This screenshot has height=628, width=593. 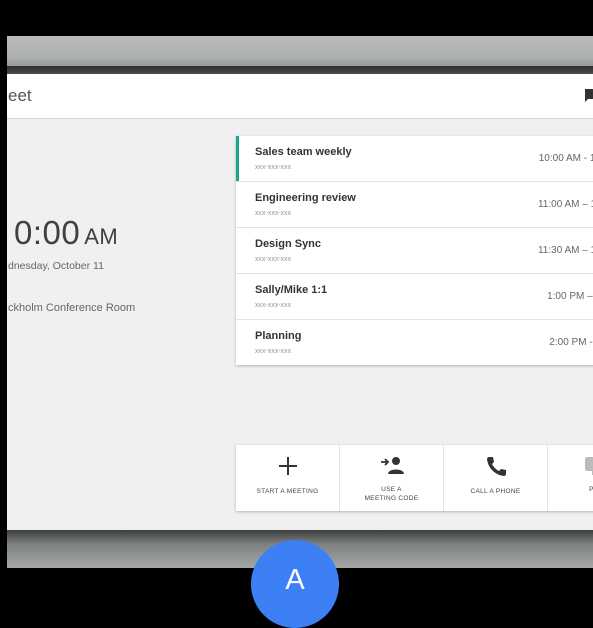 What do you see at coordinates (300, 70) in the screenshot?
I see `photo-ceiling-edge` at bounding box center [300, 70].